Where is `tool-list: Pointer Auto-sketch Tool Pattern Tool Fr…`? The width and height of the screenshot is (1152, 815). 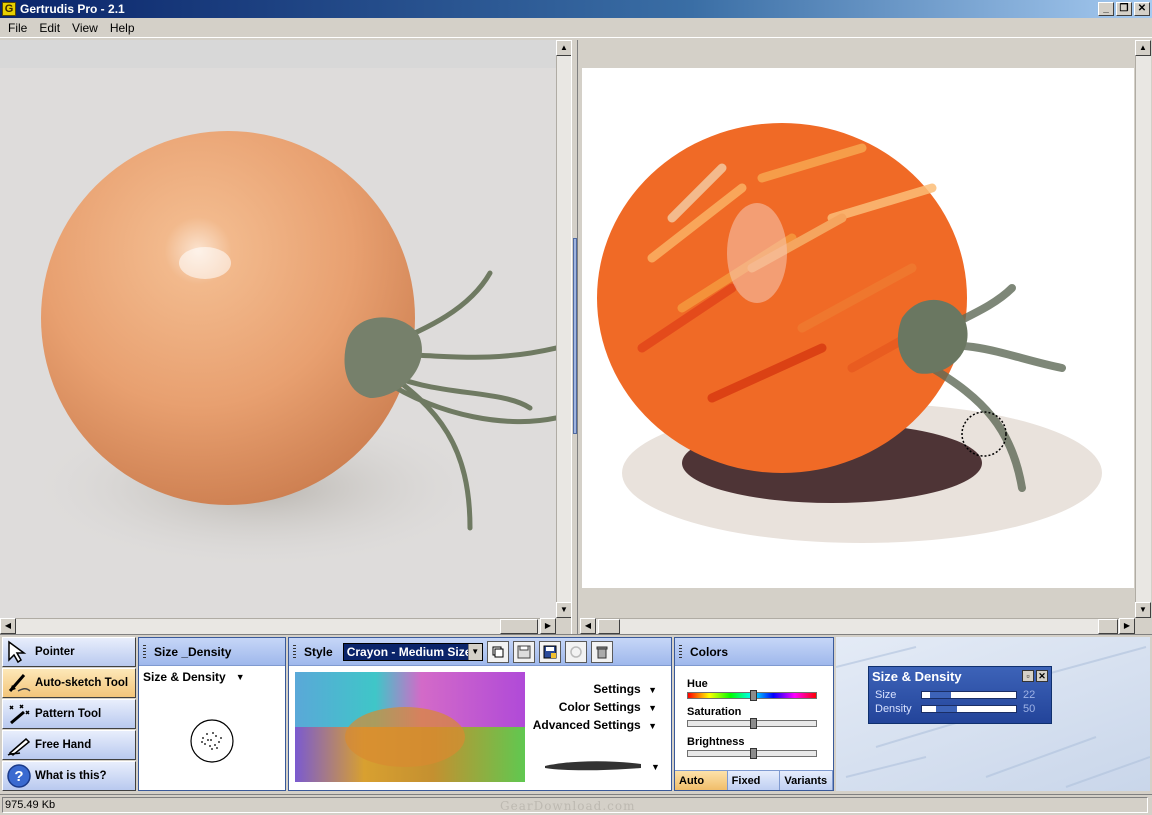
tool-list: Pointer Auto-sketch Tool Pattern Tool Fr… is located at coordinates (69, 714).